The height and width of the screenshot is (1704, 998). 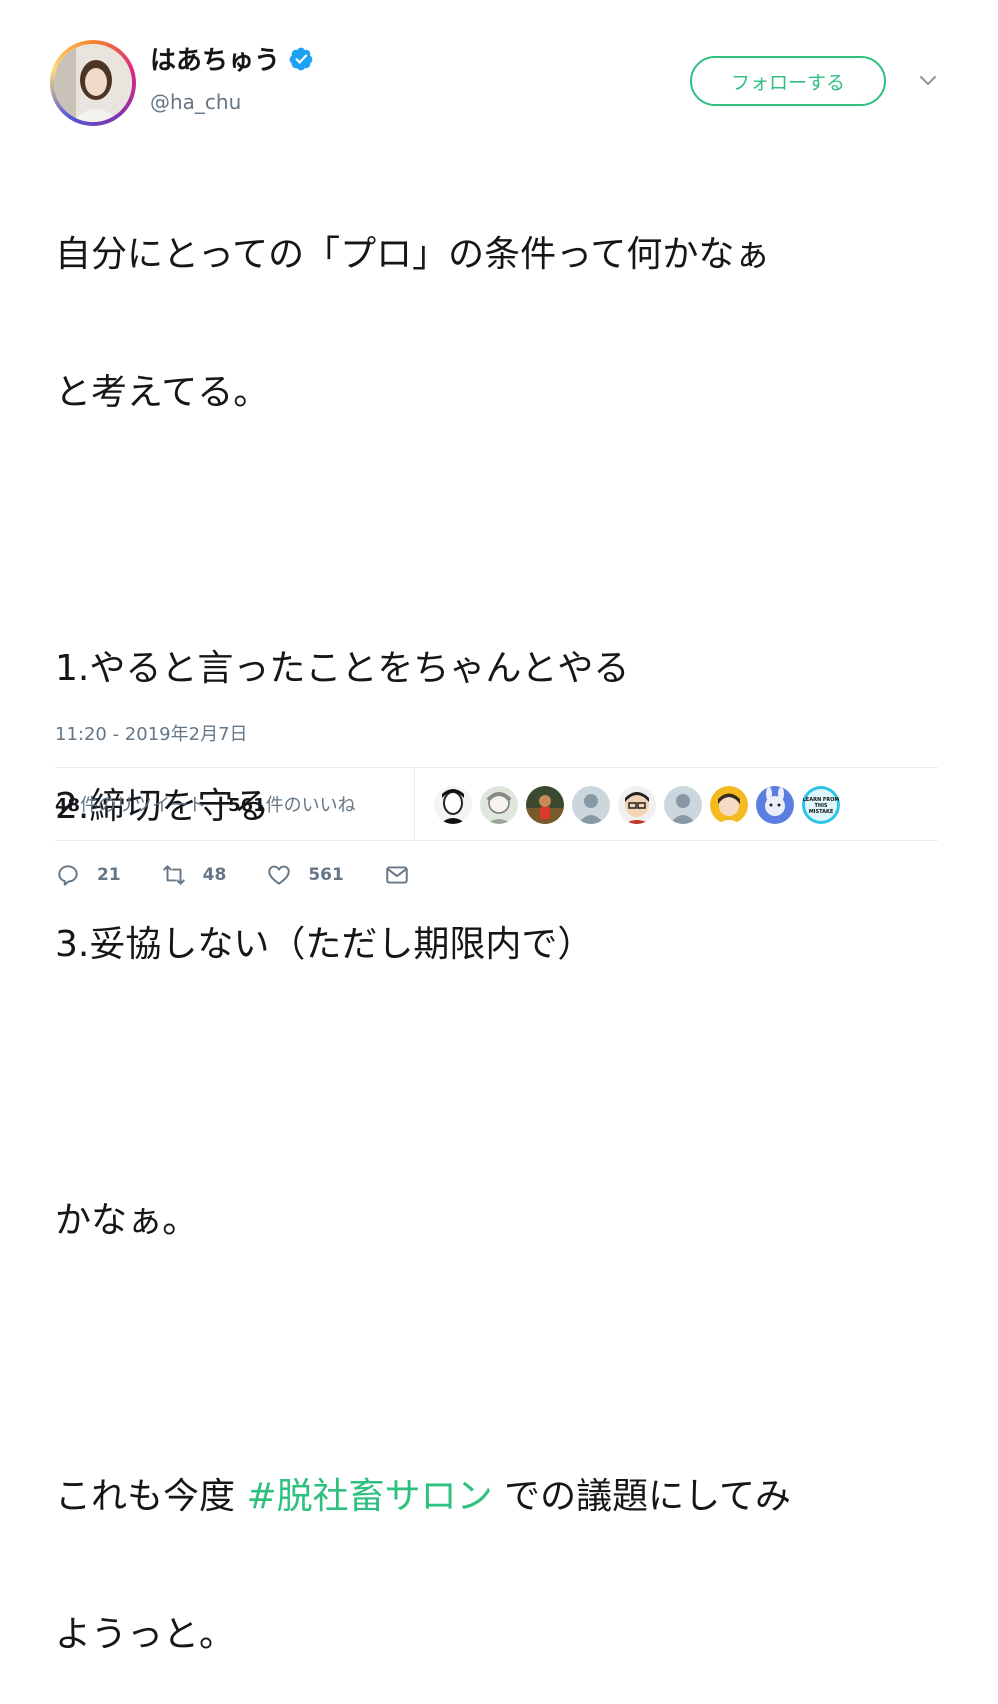 I want to click on follow-button: フォローする, so click(x=788, y=81).